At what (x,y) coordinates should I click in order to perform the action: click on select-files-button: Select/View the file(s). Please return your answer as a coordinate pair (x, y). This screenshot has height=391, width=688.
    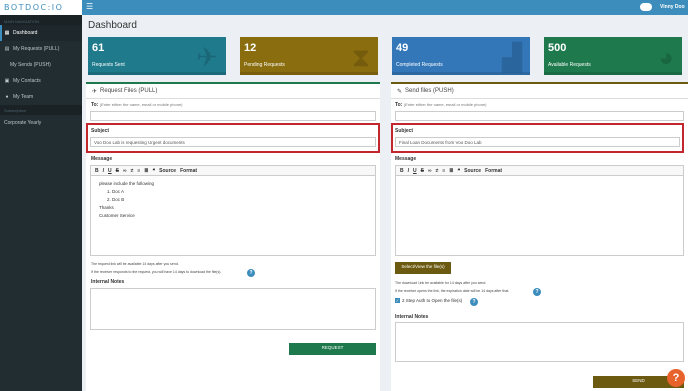
    Looking at the image, I should click on (423, 268).